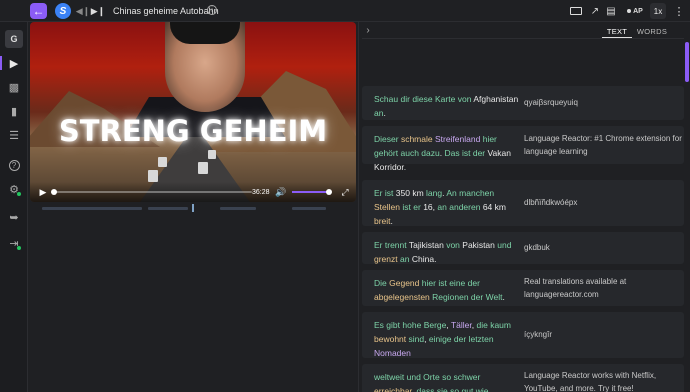  What do you see at coordinates (14, 87) in the screenshot?
I see `book-icon: ▩` at bounding box center [14, 87].